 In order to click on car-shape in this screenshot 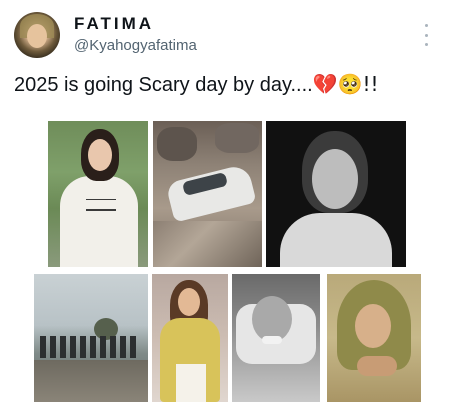, I will do `click(211, 193)`.